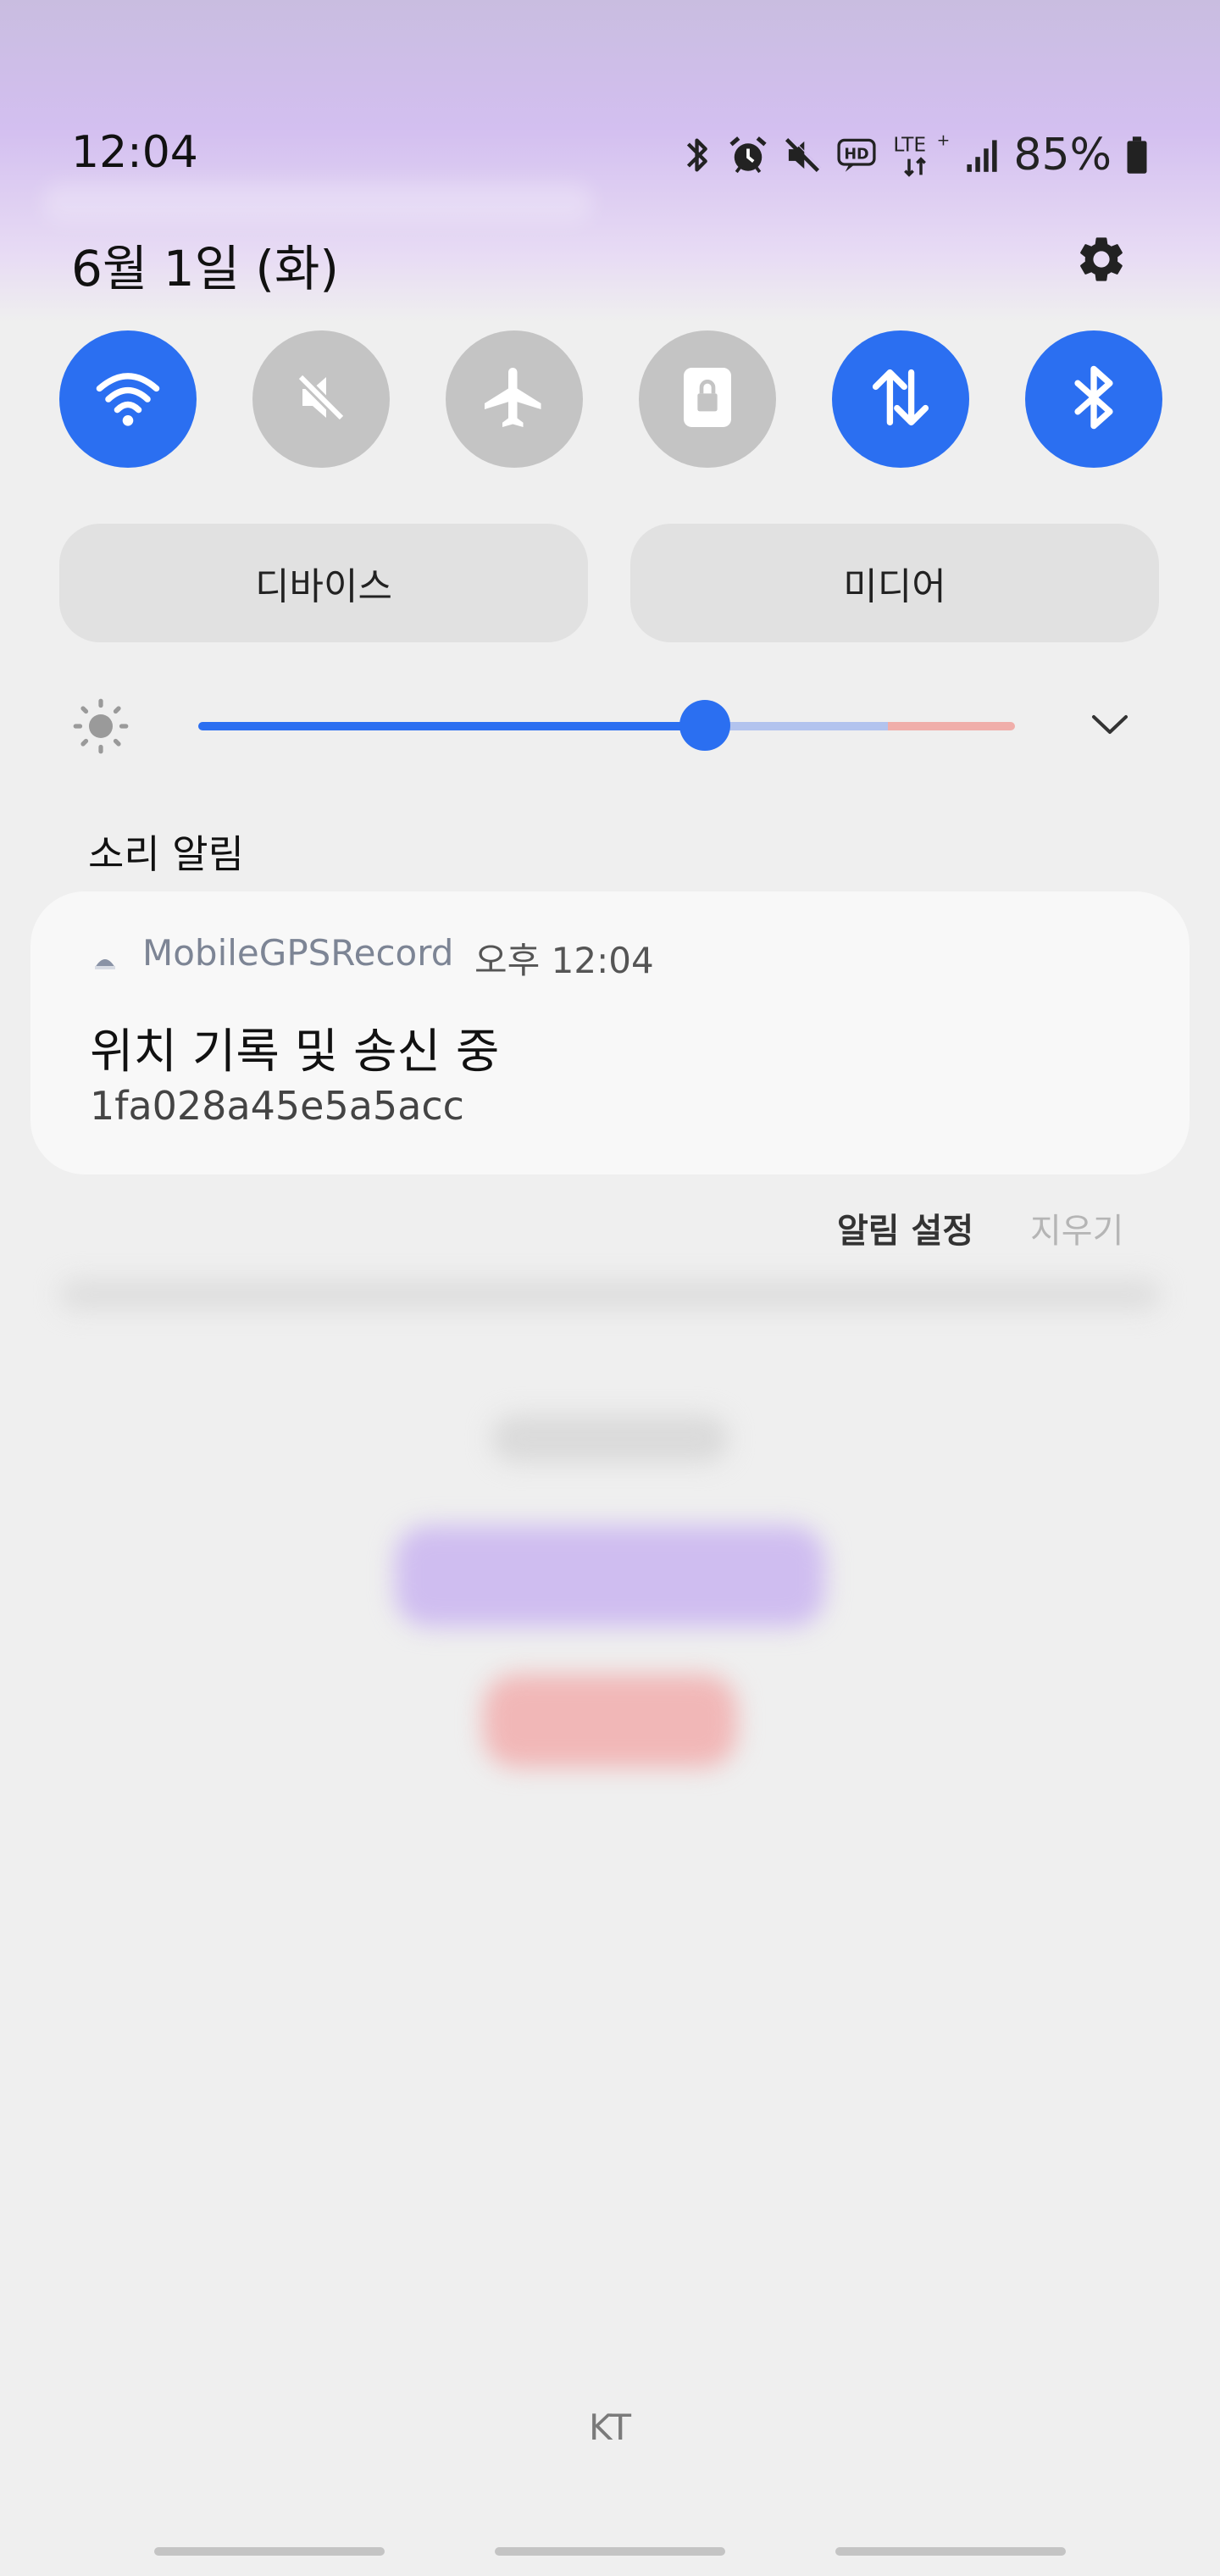 The height and width of the screenshot is (2576, 1220). I want to click on svg-text: LTE, so click(910, 144).